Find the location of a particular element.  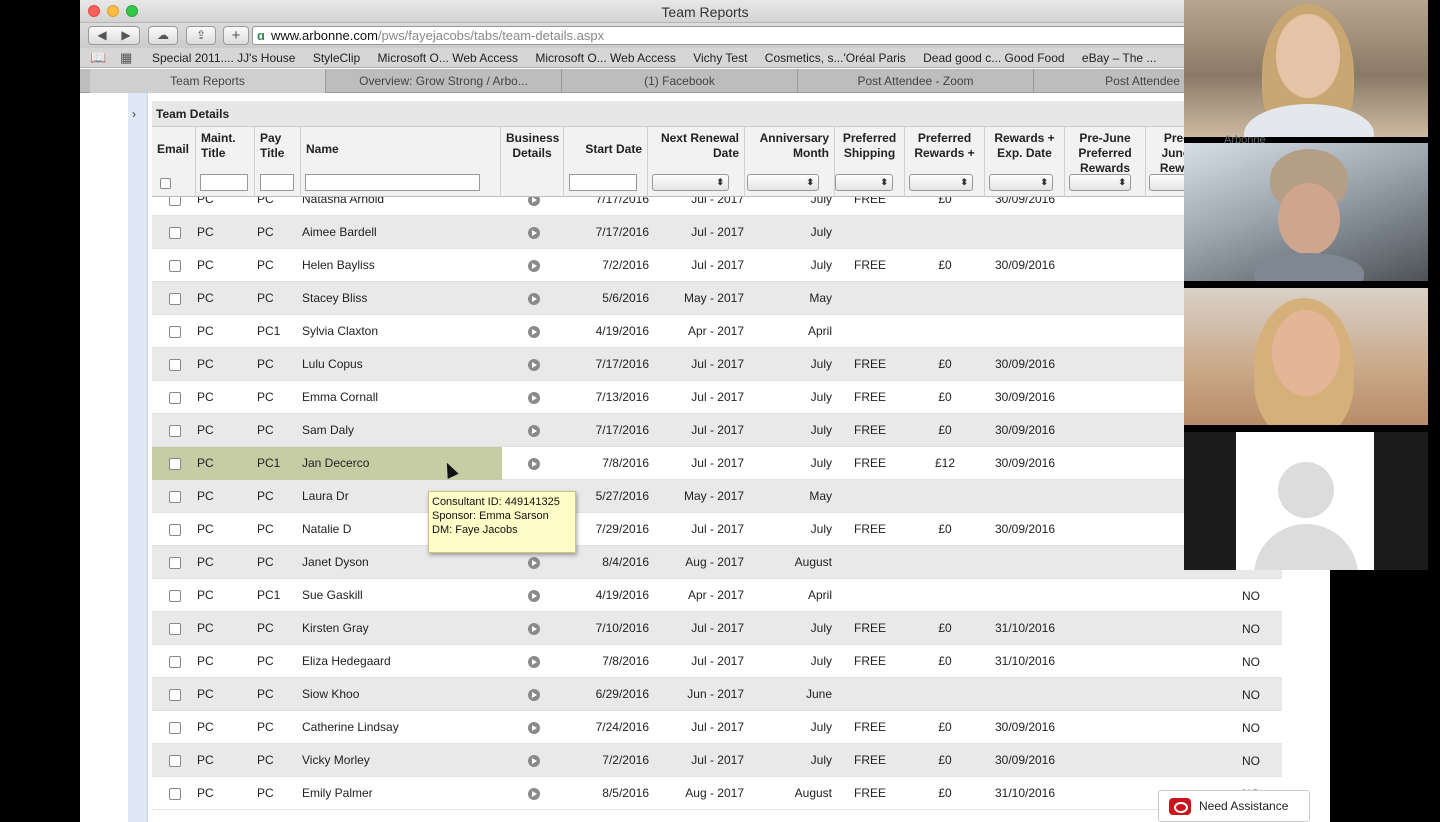

col-start-date: Start Date is located at coordinates (606, 162).